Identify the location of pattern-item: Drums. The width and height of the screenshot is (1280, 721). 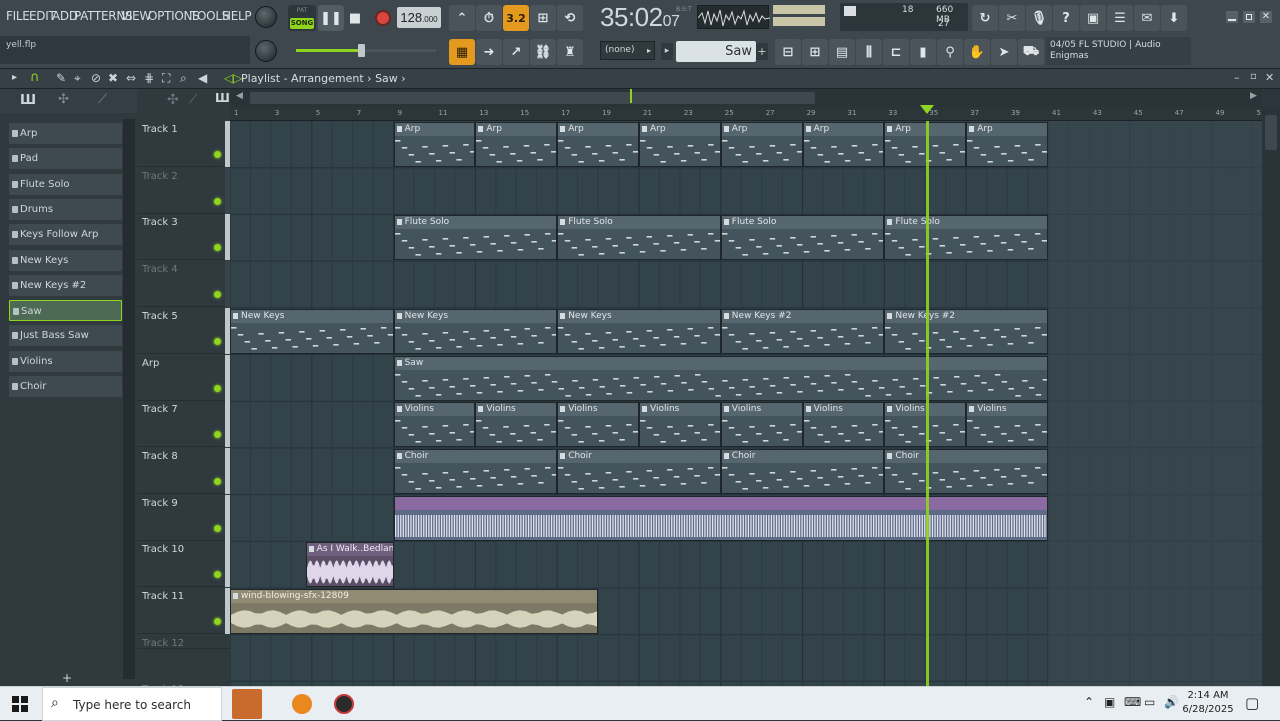
(65, 209).